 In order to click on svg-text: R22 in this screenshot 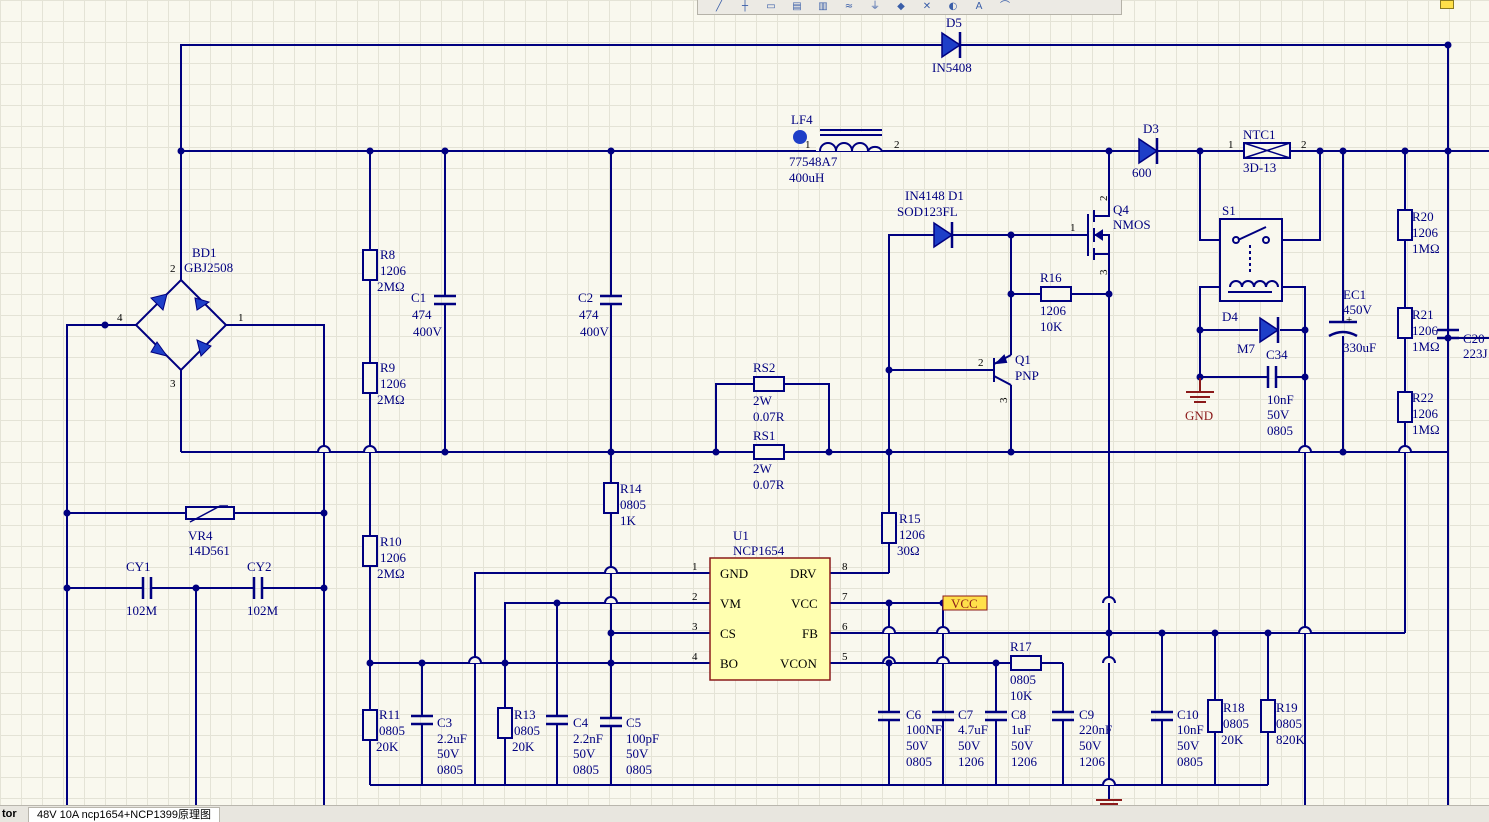, I will do `click(1423, 397)`.